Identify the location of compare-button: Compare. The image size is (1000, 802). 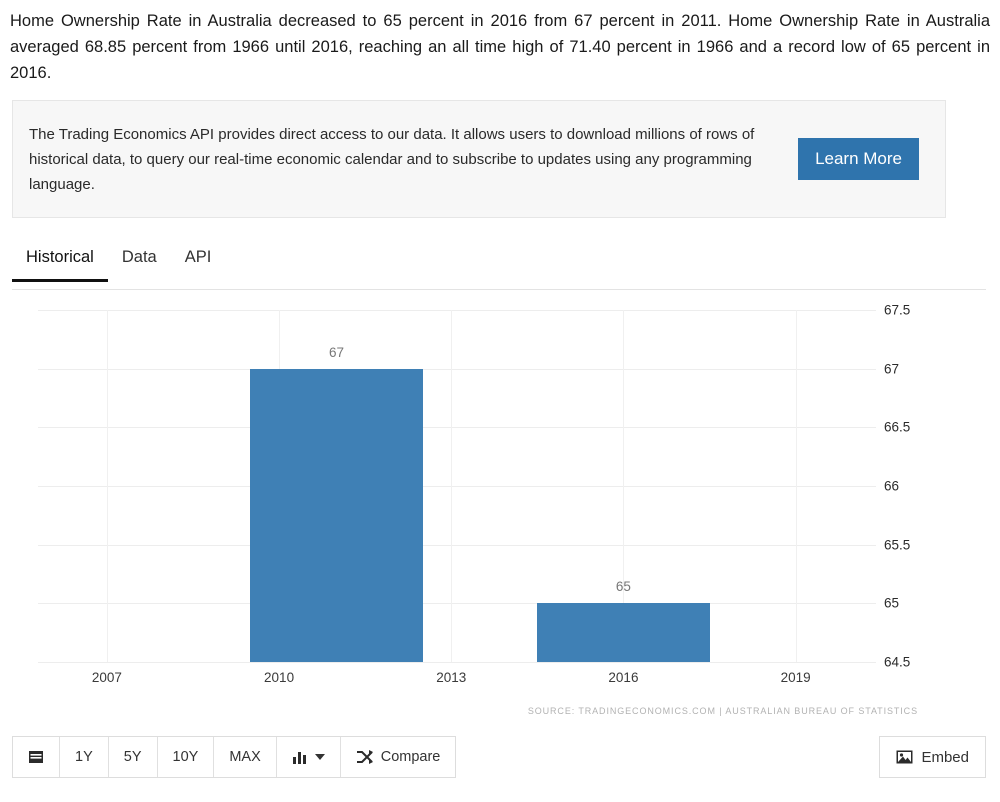
(398, 757).